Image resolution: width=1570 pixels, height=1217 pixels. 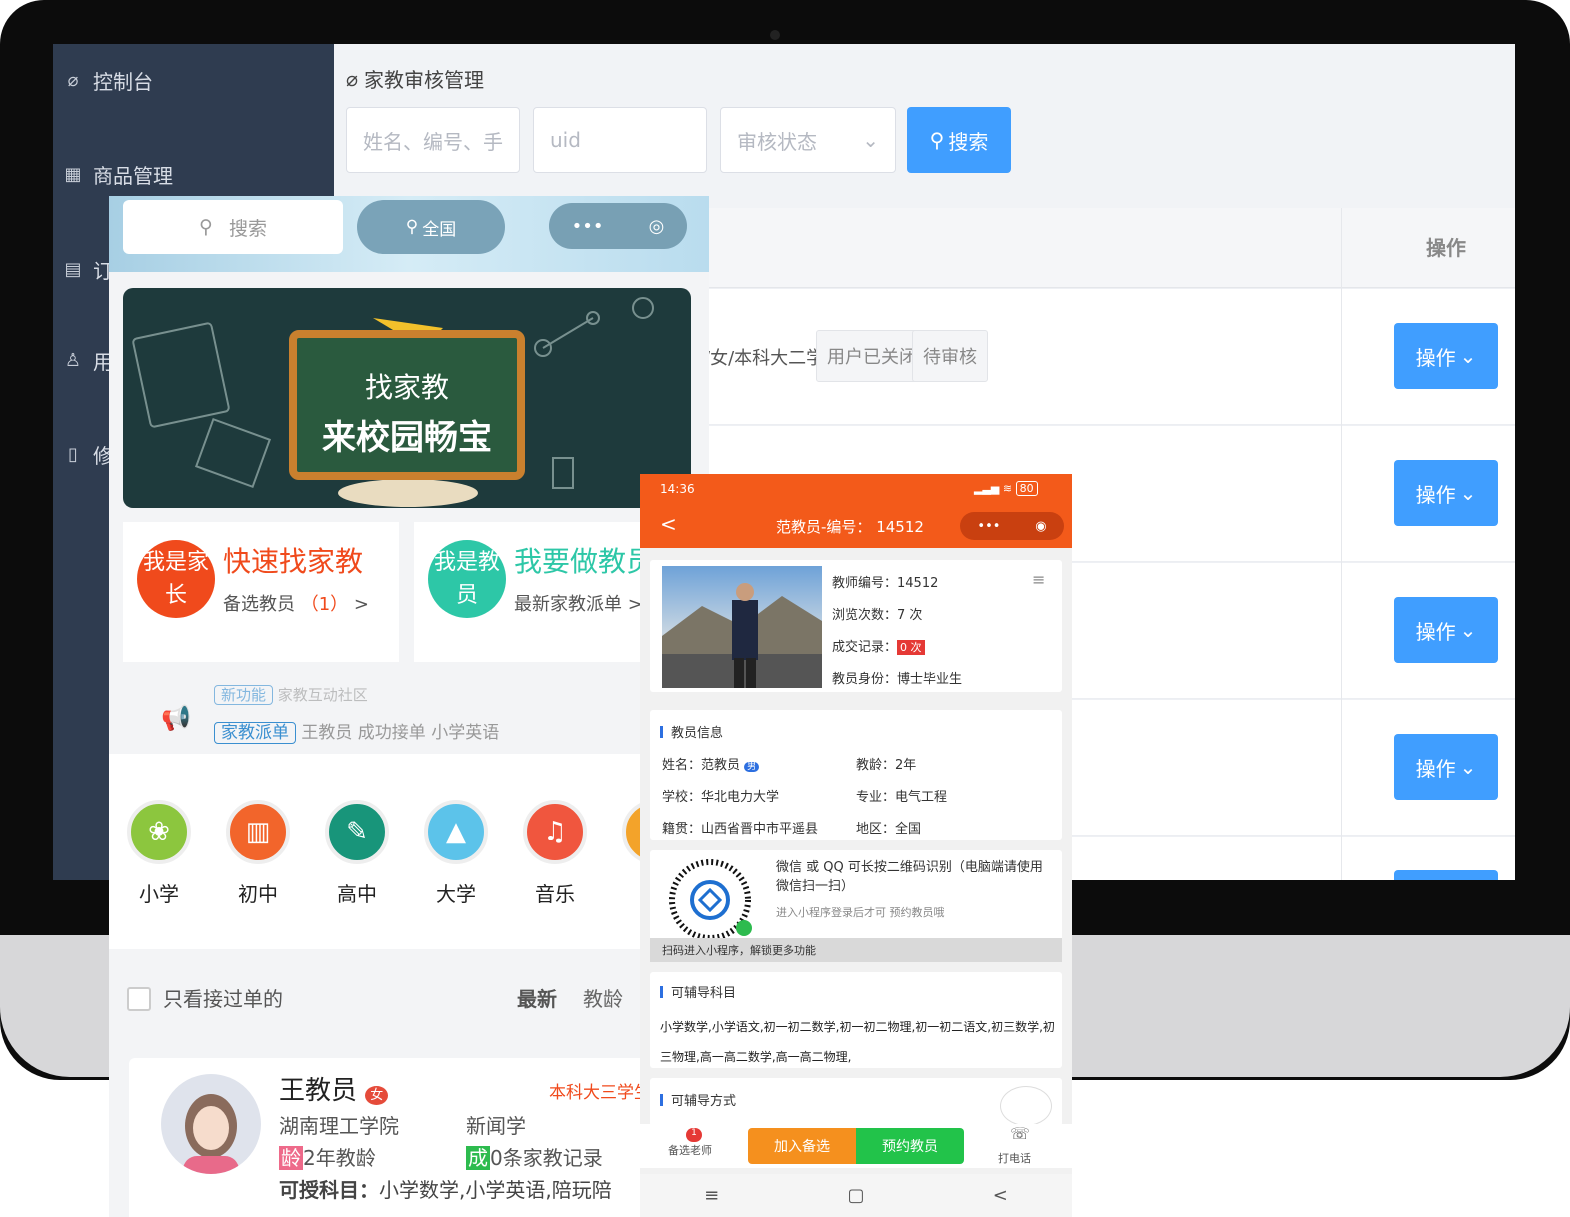 I want to click on top-bar: ⚲ 搜索 ⚲ 全国 ••• ◎, so click(x=409, y=234).